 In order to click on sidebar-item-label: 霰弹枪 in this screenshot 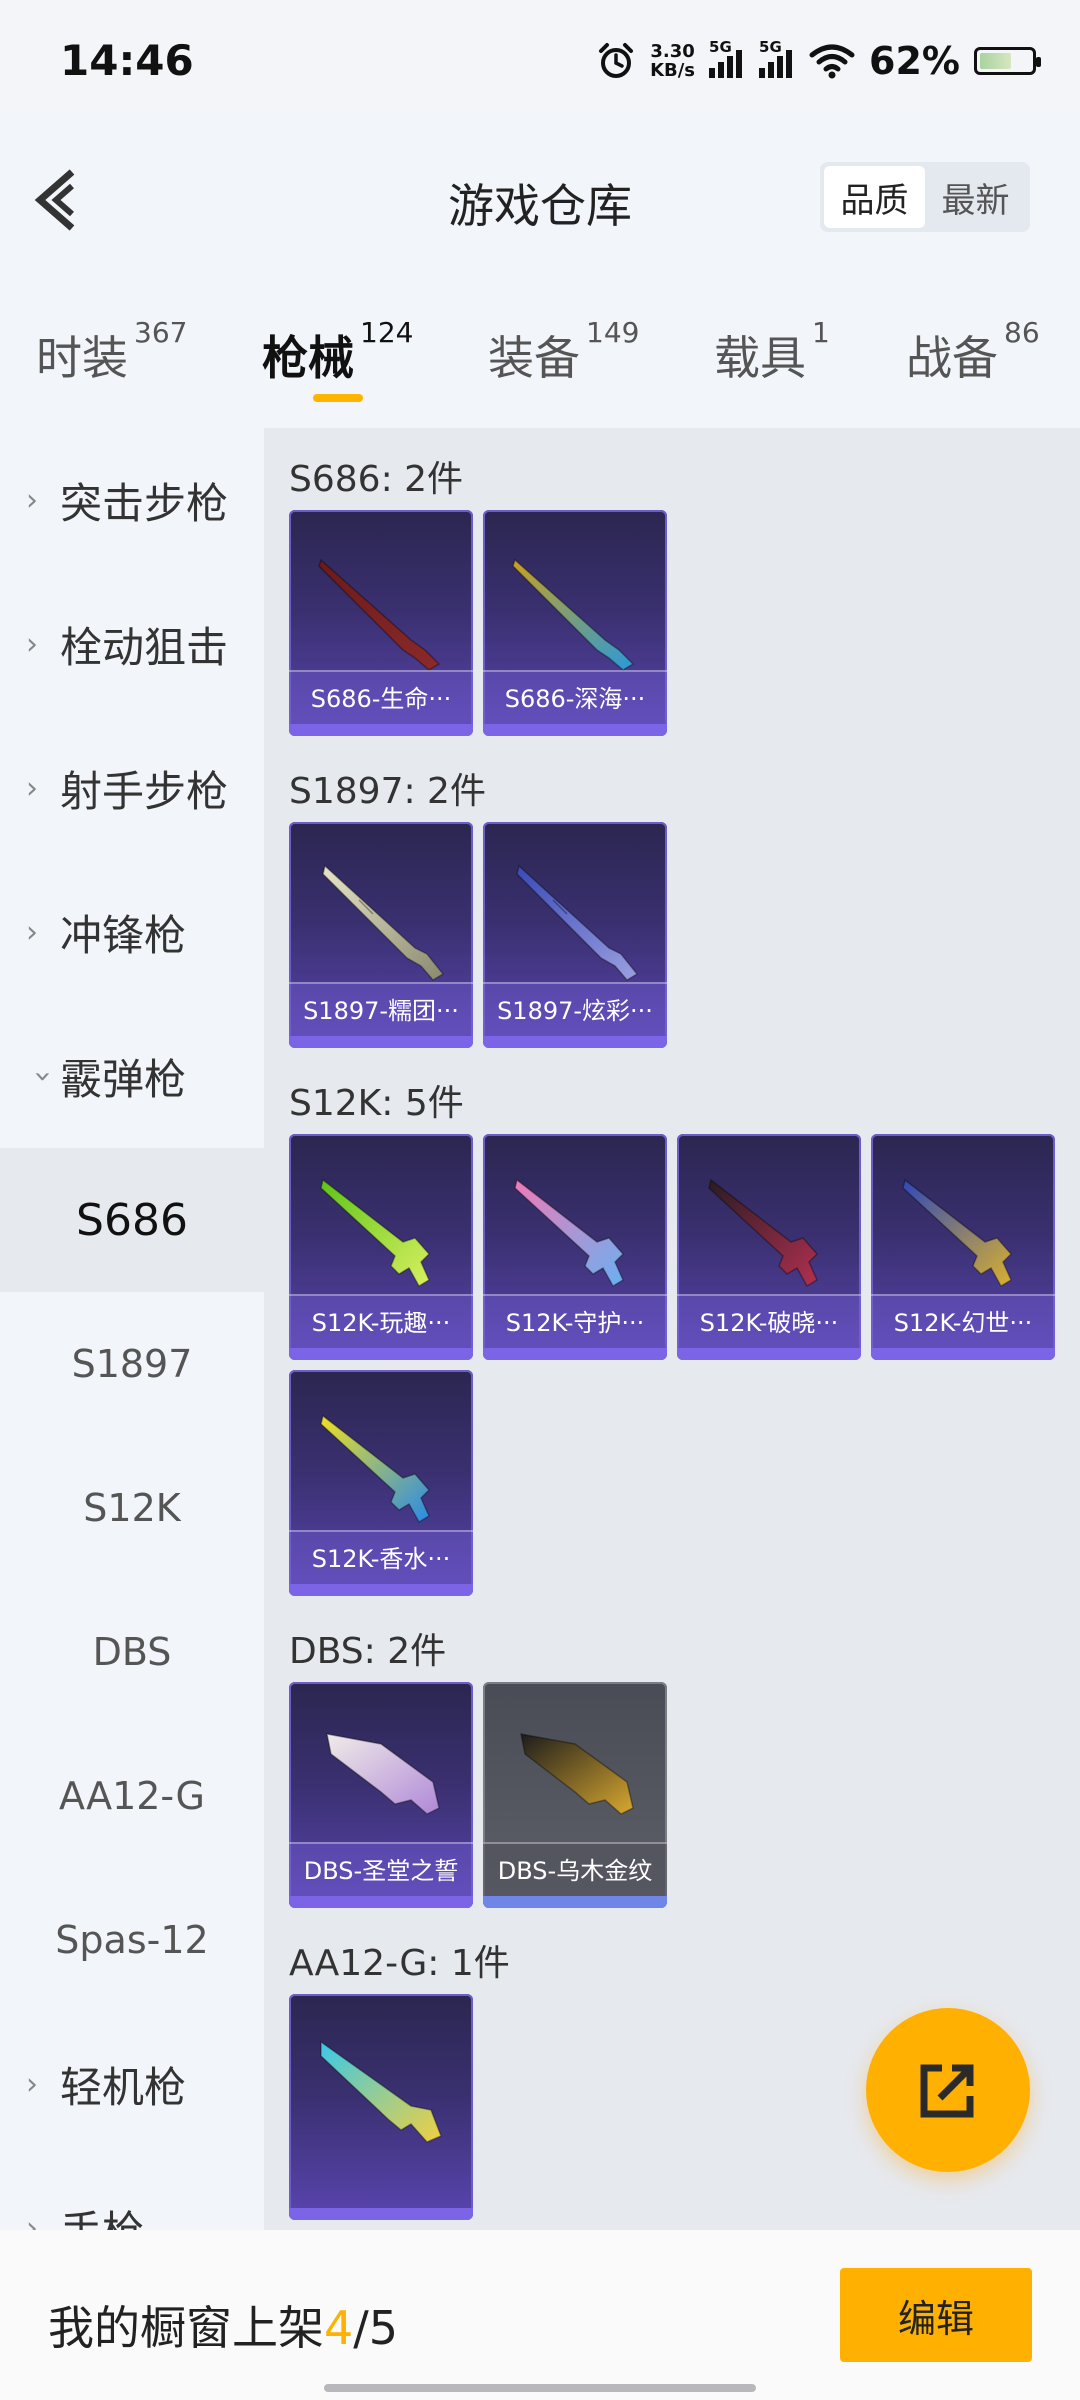, I will do `click(123, 1079)`.